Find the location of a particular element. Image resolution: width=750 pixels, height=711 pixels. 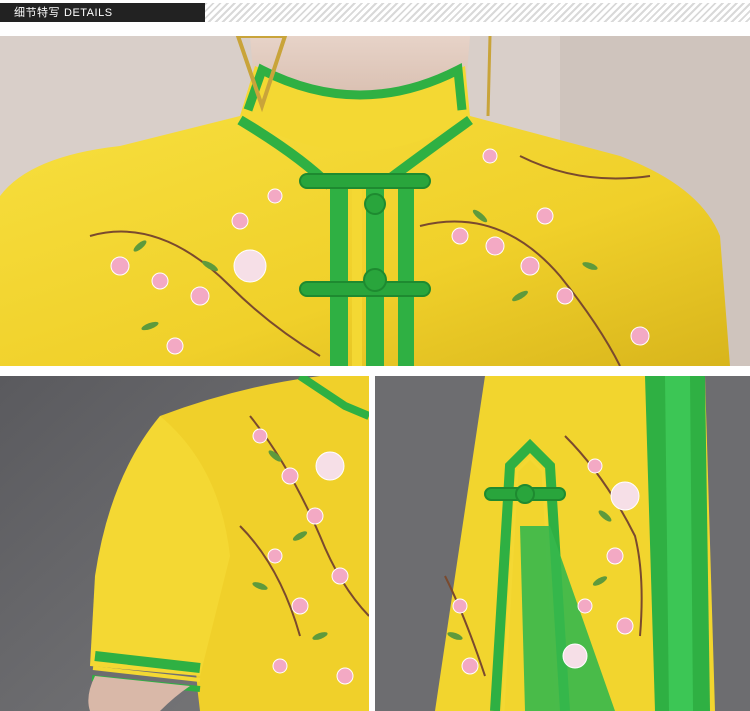

section-title-en: DETAILS is located at coordinates (88, 13).